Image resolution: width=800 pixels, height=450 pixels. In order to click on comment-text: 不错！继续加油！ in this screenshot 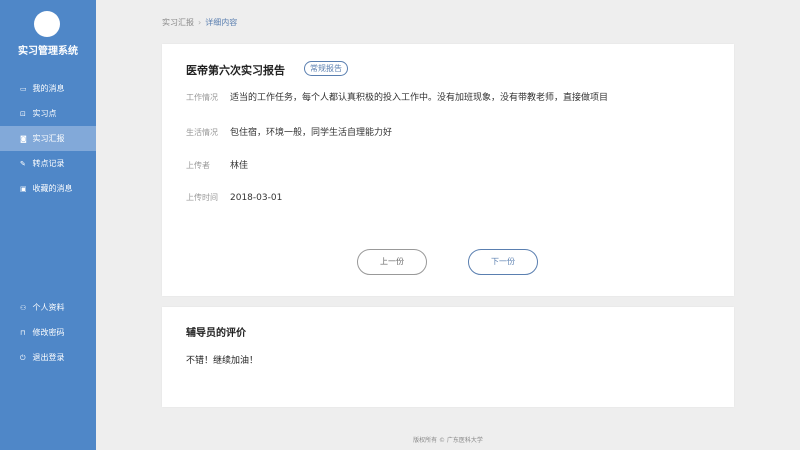, I will do `click(222, 361)`.